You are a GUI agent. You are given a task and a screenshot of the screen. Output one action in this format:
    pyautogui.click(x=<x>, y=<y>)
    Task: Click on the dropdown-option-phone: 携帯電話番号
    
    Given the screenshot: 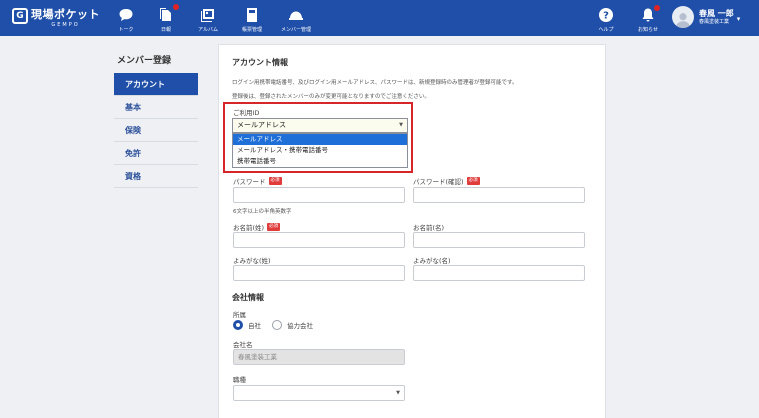 What is the action you would take?
    pyautogui.click(x=320, y=161)
    